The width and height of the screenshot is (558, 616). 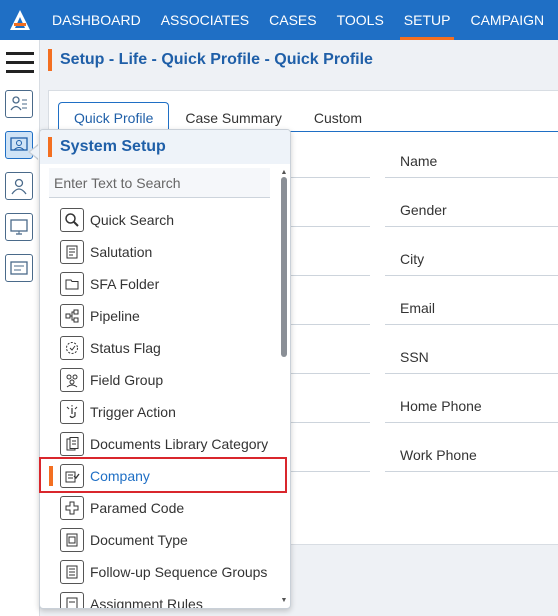 I want to click on search-input, so click(x=159, y=183).